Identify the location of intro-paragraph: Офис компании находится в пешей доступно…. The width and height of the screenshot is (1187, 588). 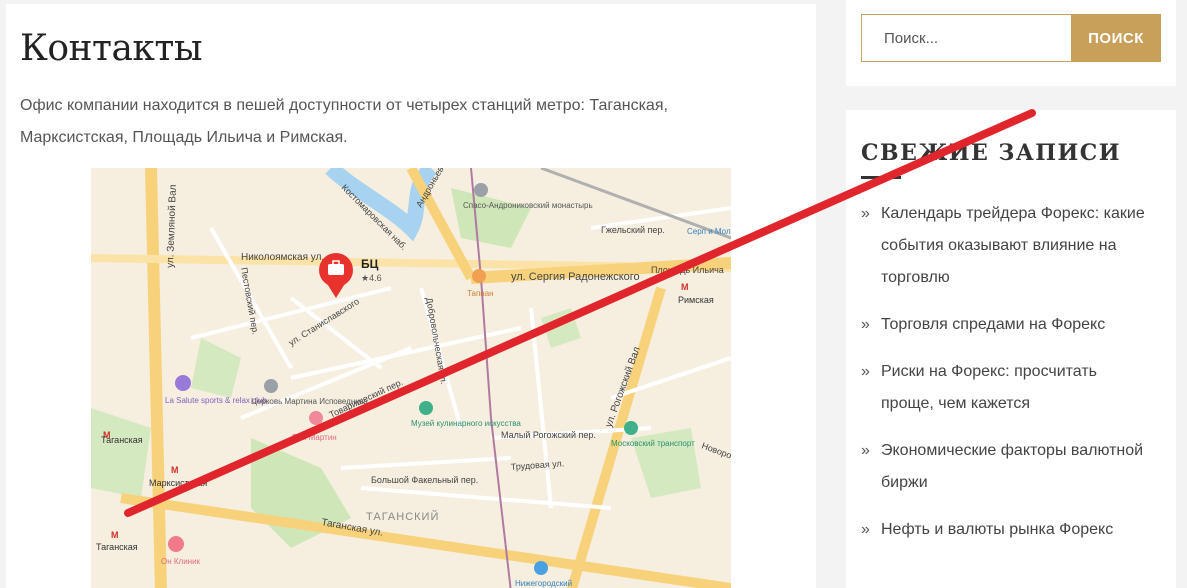
(370, 122).